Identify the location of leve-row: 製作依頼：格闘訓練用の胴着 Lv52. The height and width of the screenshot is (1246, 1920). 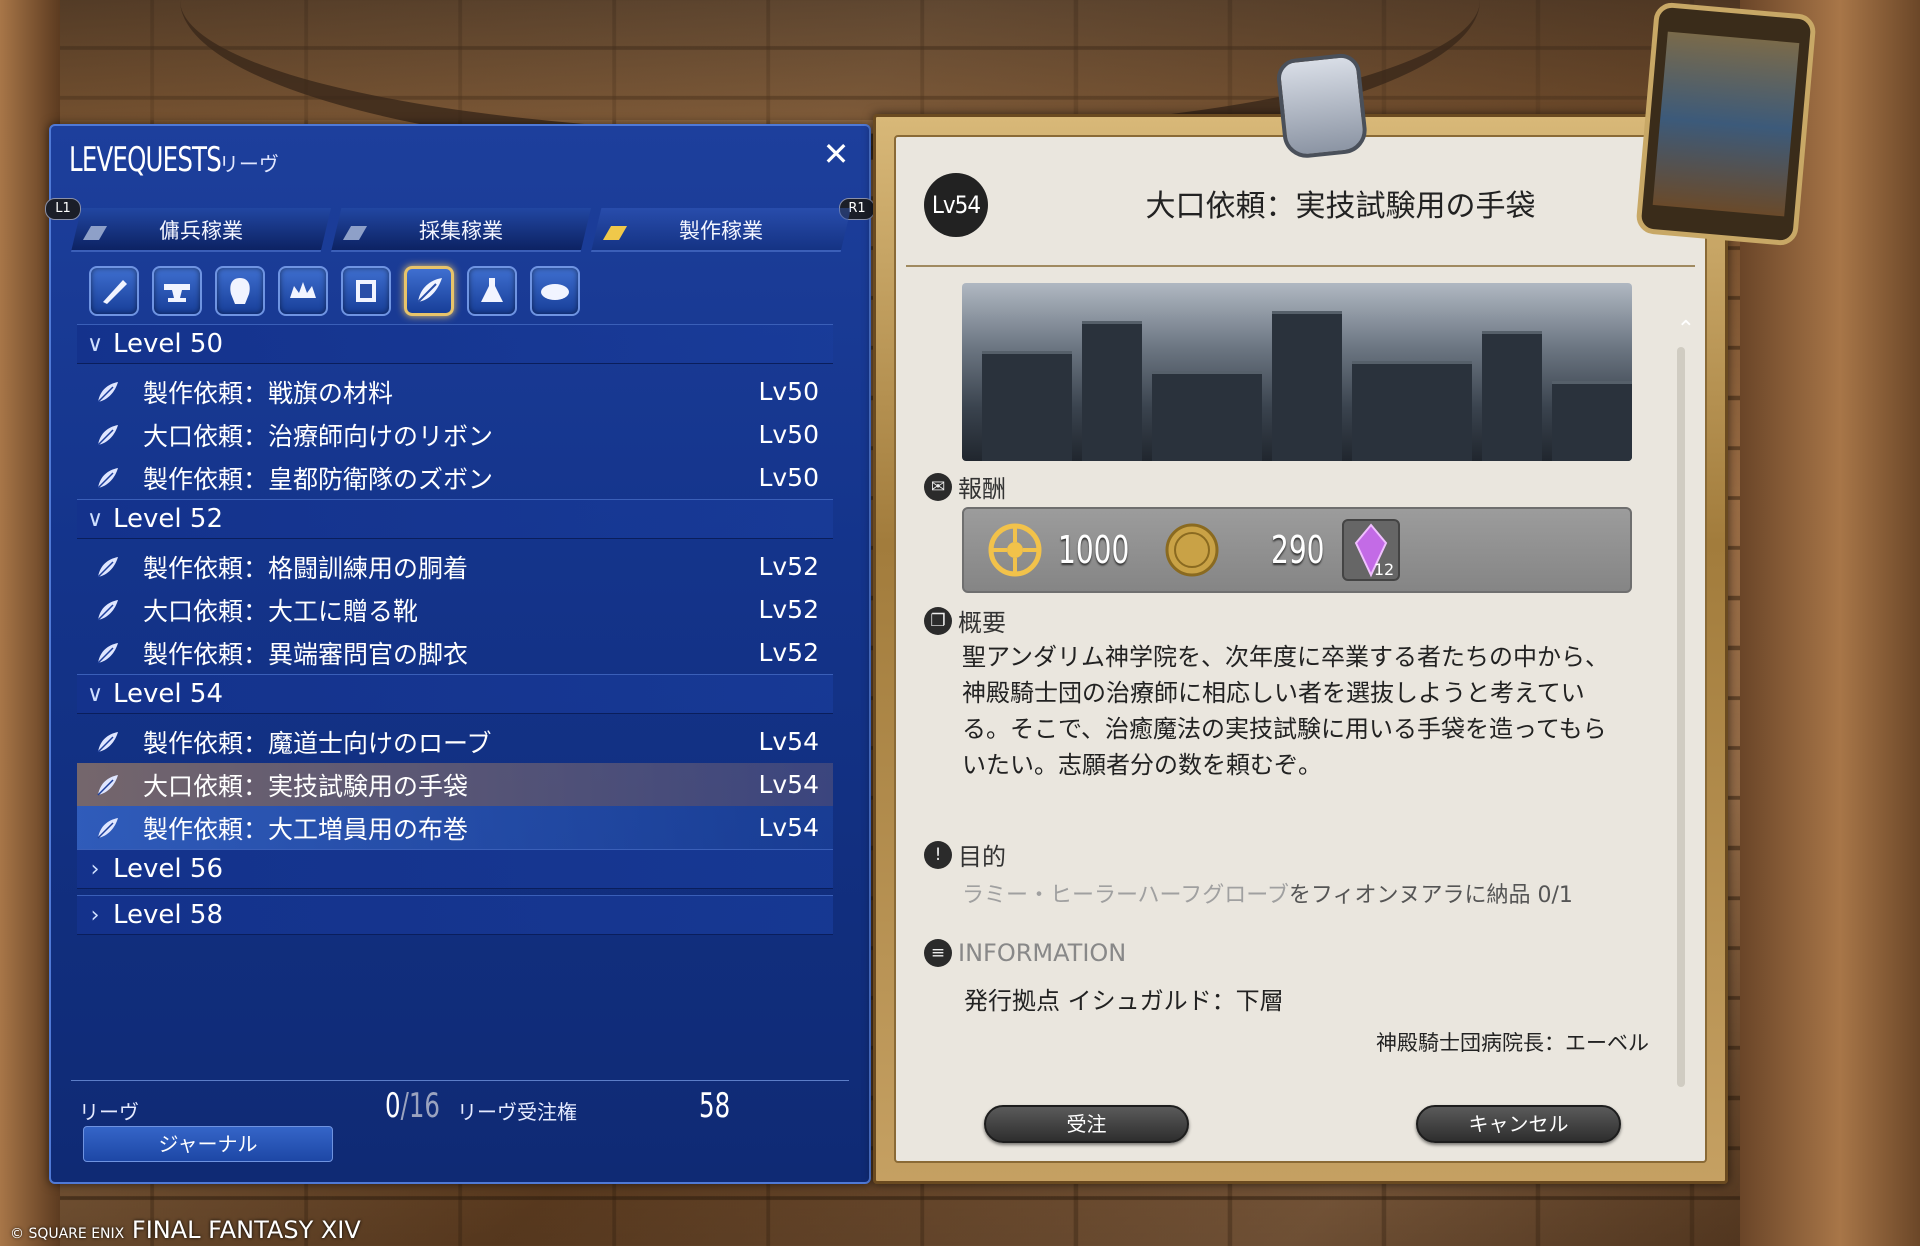
(455, 566).